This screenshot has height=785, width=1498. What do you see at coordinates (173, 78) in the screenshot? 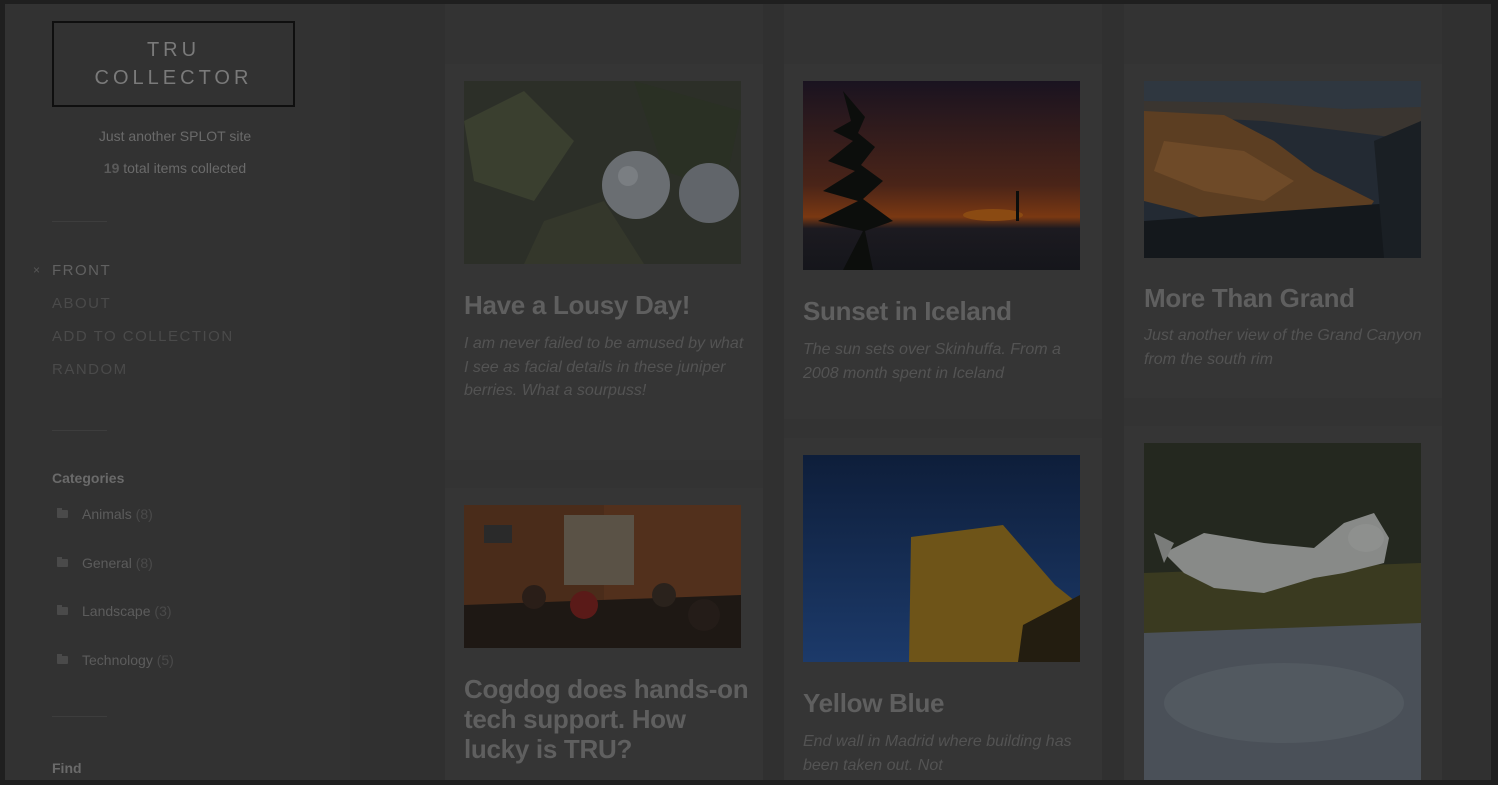
I see `site-title-line2: COLLECTOR` at bounding box center [173, 78].